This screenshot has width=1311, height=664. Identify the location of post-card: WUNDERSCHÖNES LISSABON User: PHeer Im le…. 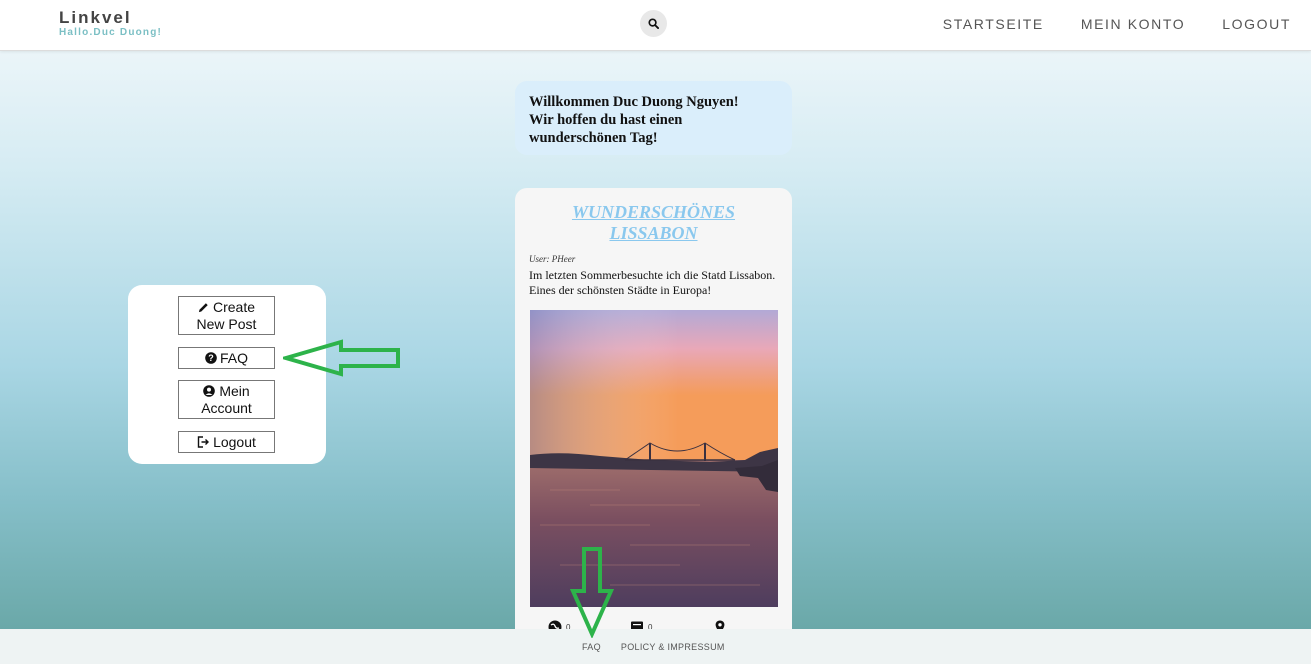
(653, 419).